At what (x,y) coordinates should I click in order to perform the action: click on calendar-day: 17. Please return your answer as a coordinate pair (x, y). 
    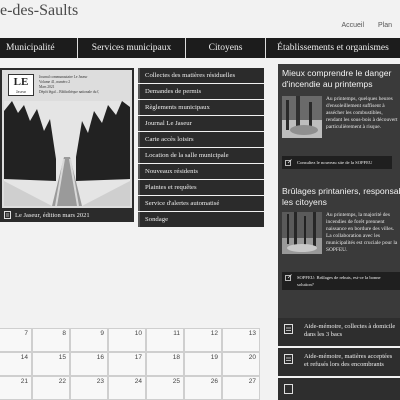
    Looking at the image, I should click on (127, 364).